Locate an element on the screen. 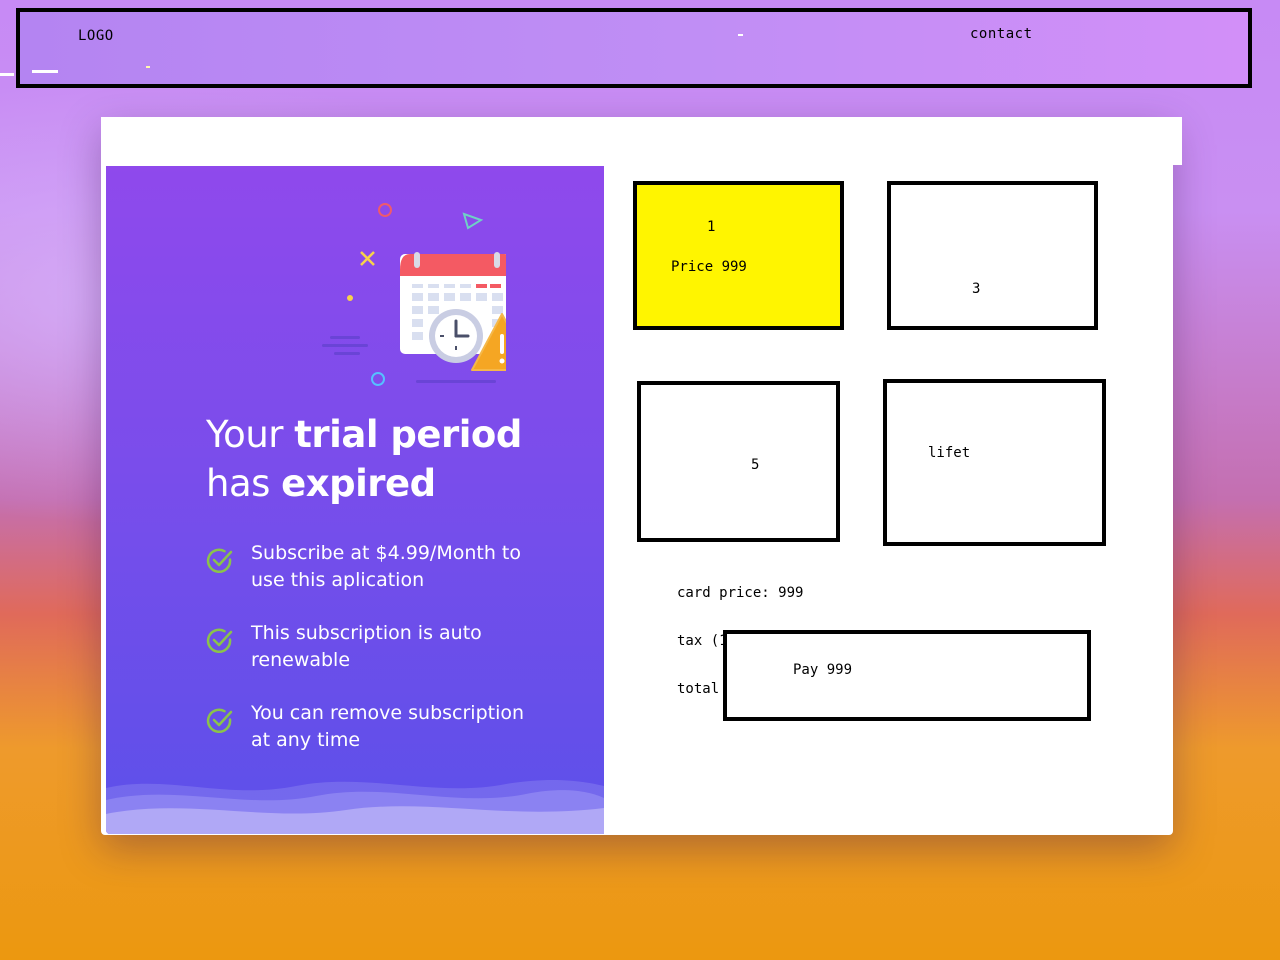  headline-text: has is located at coordinates (244, 483).